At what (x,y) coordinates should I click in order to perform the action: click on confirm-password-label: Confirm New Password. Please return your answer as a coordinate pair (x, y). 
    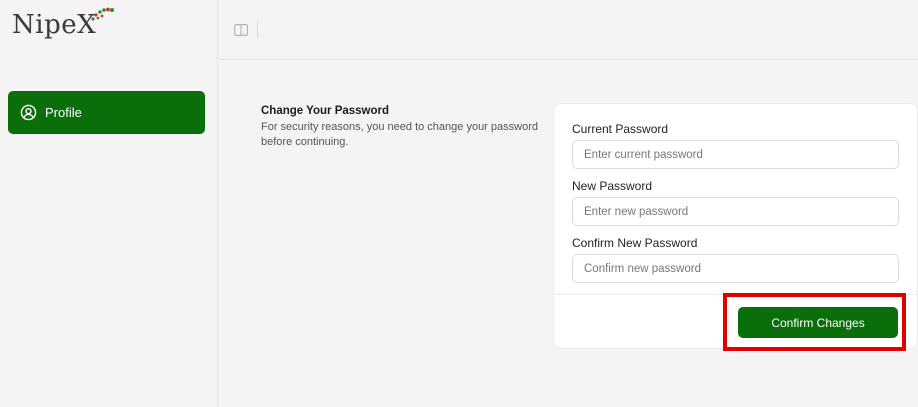
    Looking at the image, I should click on (635, 243).